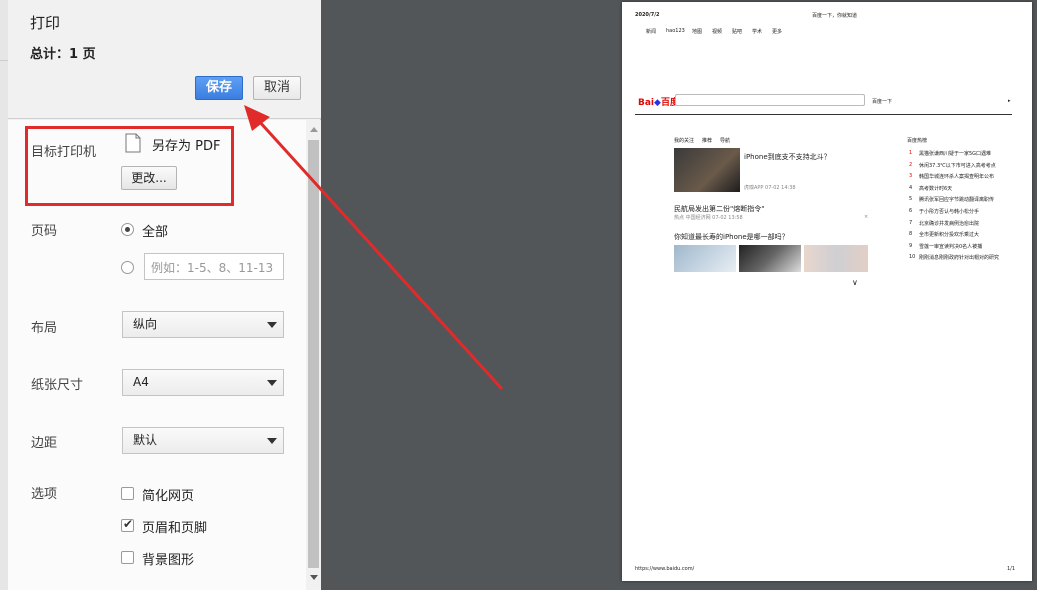  I want to click on preview-hot-rank: 8, so click(911, 234).